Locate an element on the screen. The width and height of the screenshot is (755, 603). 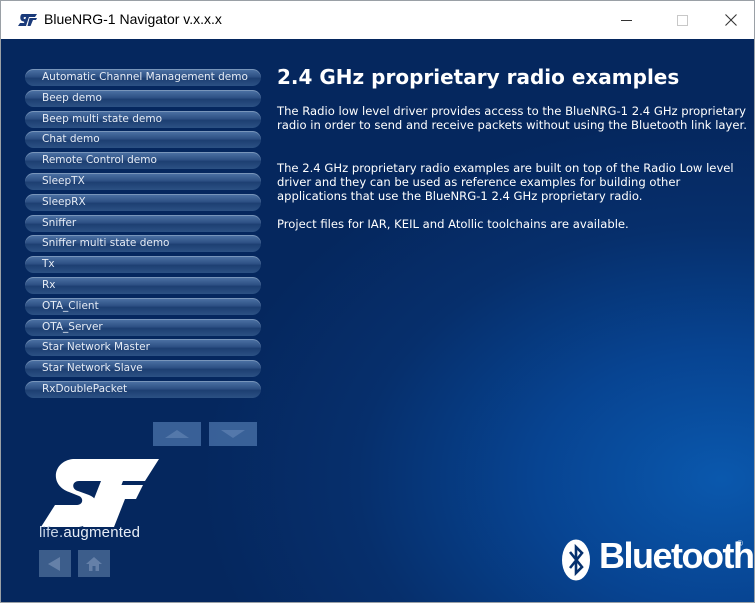
arrow-down-icon is located at coordinates (233, 434).